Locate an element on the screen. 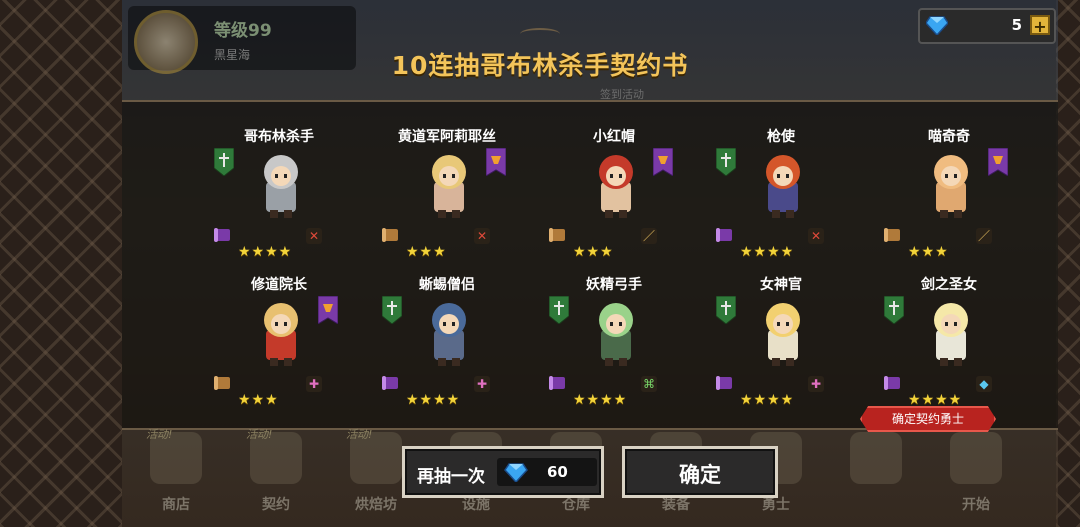 The width and height of the screenshot is (1080, 527). title-ornament is located at coordinates (540, 34).